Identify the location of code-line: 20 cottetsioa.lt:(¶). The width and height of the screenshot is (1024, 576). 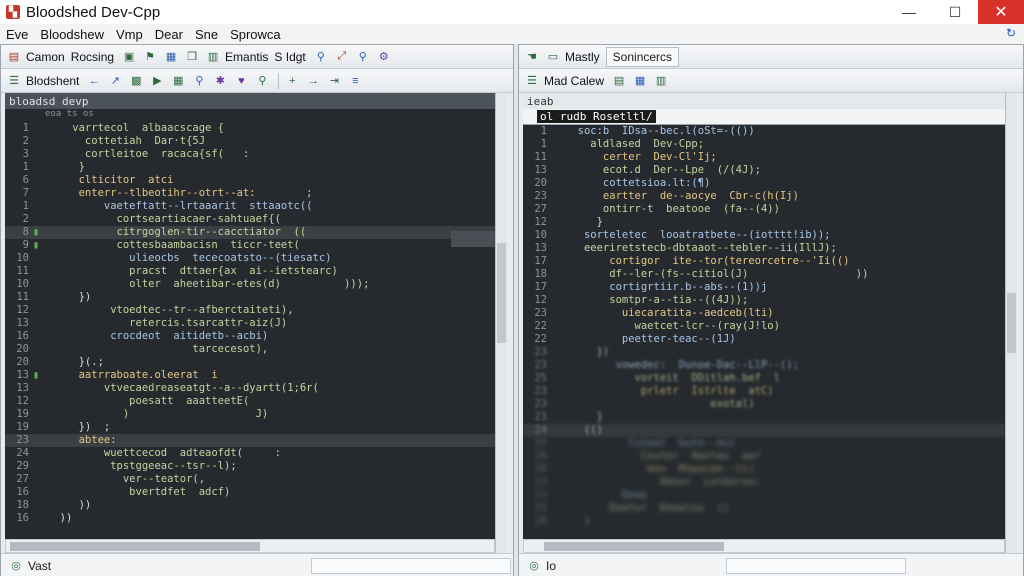
(764, 183).